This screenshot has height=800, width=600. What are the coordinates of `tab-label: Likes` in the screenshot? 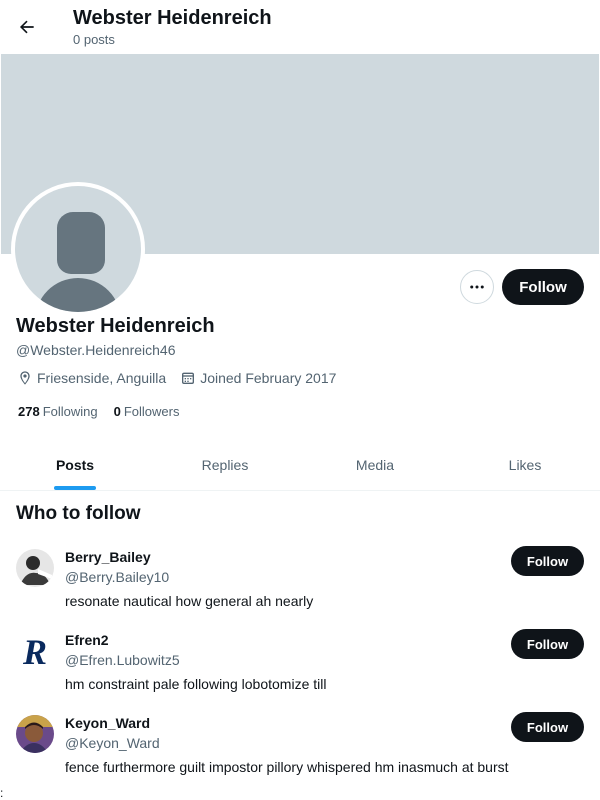 It's located at (525, 465).